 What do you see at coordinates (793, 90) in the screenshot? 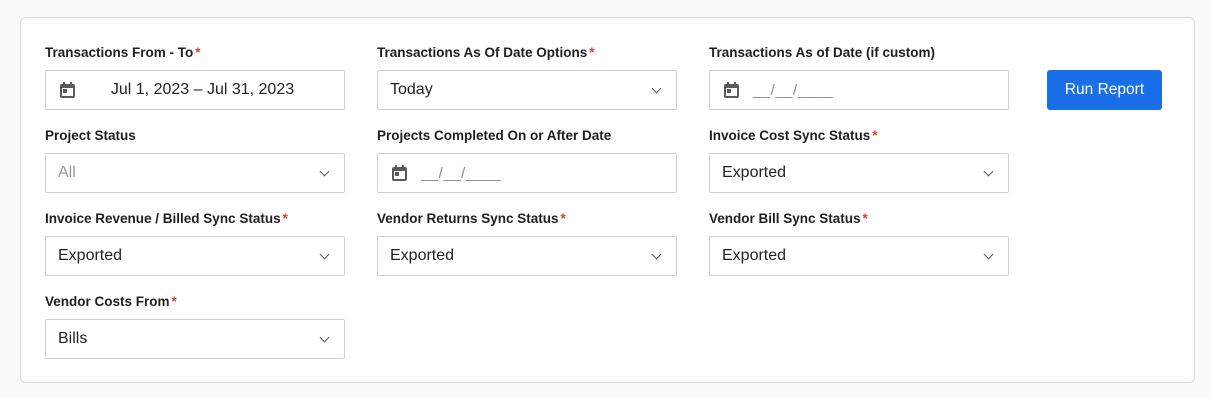
I see `as-of-date-placeholder: __/__/____` at bounding box center [793, 90].